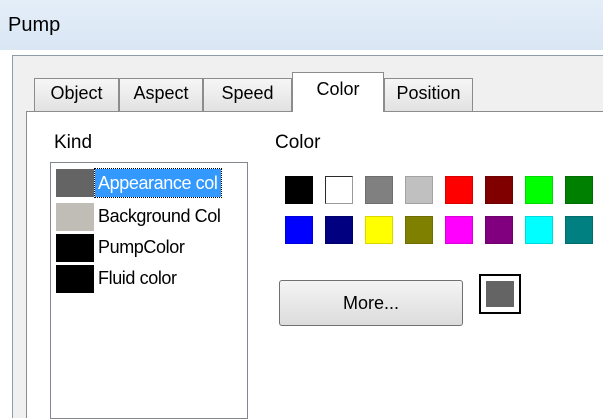 This screenshot has width=603, height=419. Describe the element at coordinates (137, 278) in the screenshot. I see `kind-item-label: Fluid color` at that location.